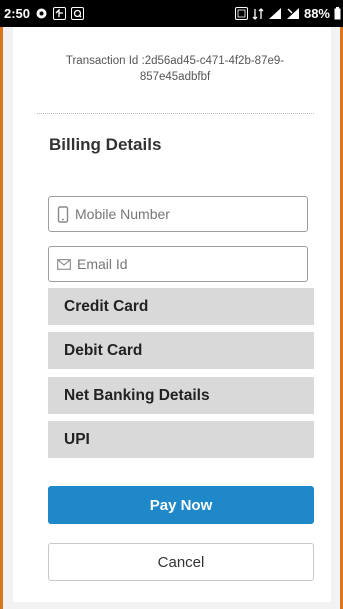 This screenshot has width=343, height=609. Describe the element at coordinates (122, 214) in the screenshot. I see `mobile-number-placeholder: Mobile Number` at that location.